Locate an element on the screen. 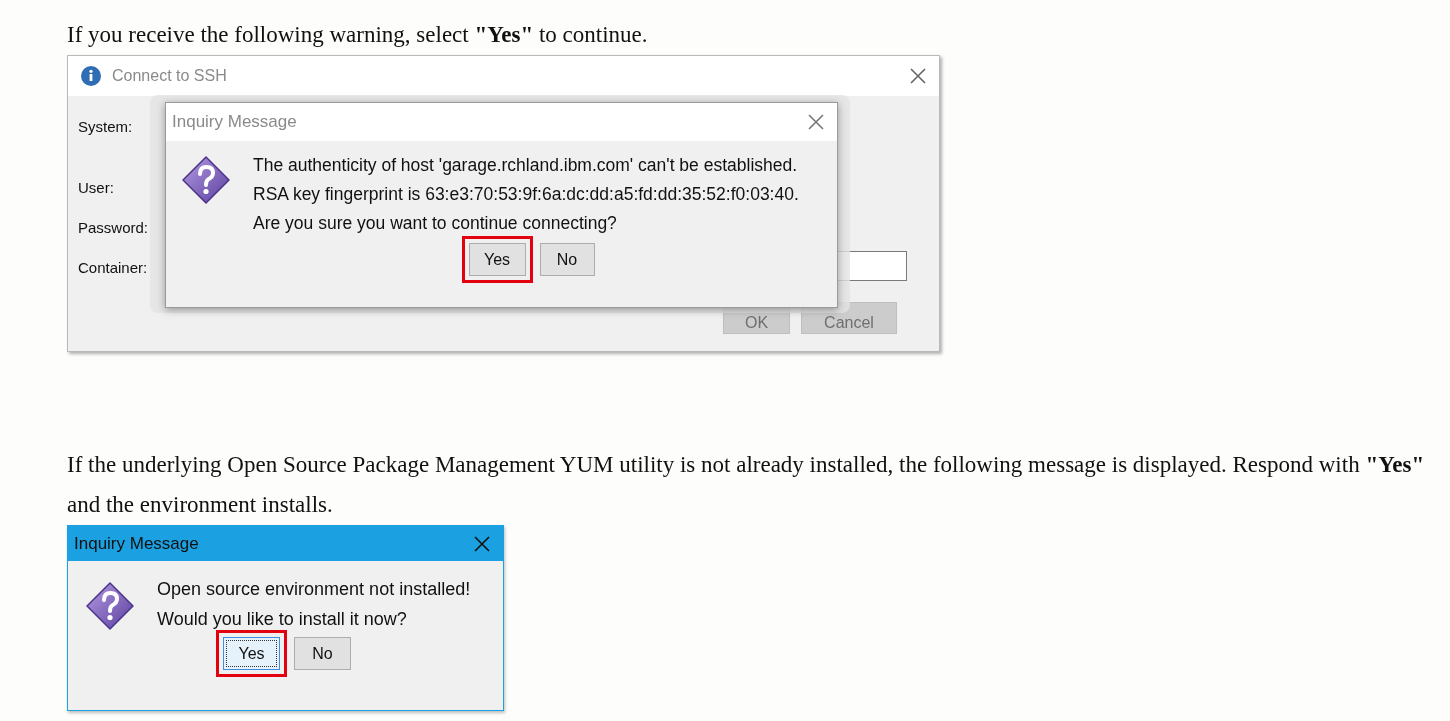 The width and height of the screenshot is (1450, 721). message-text: The authenticity of host 'garage.rchland.ibm.com' can't be established. is located at coordinates (526, 165).